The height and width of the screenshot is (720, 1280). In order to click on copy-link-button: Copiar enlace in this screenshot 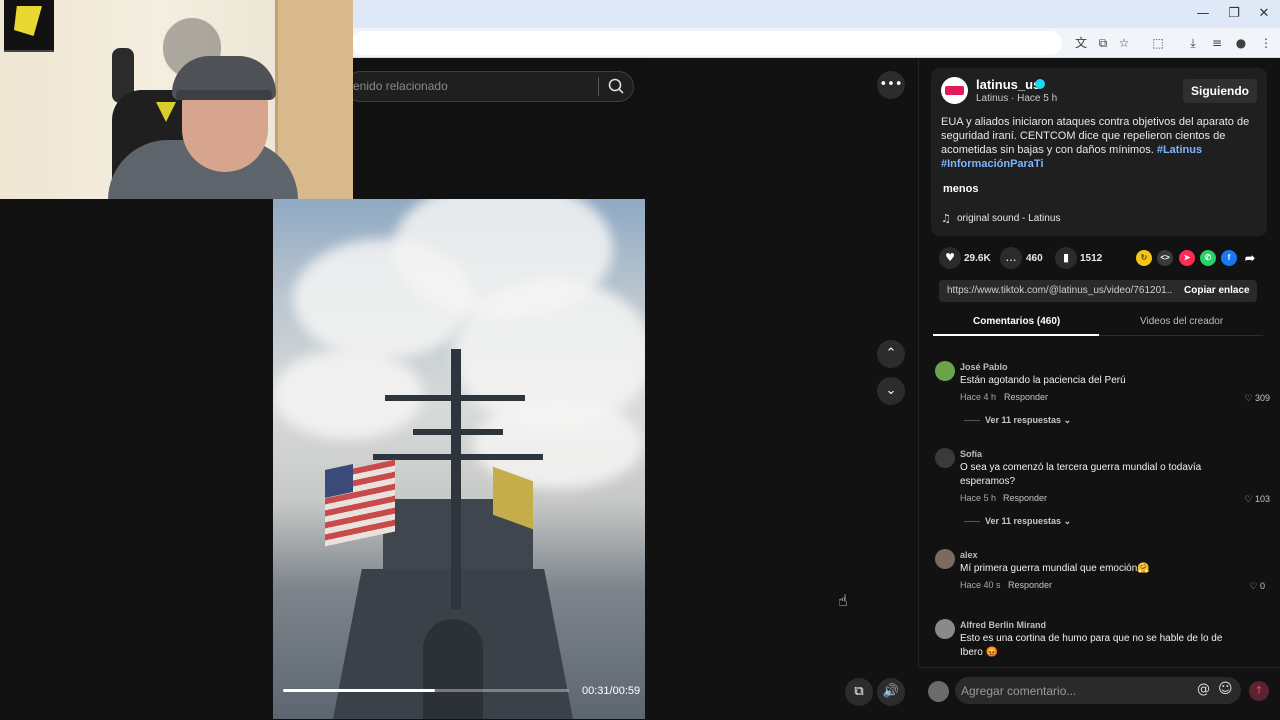, I will do `click(1217, 290)`.